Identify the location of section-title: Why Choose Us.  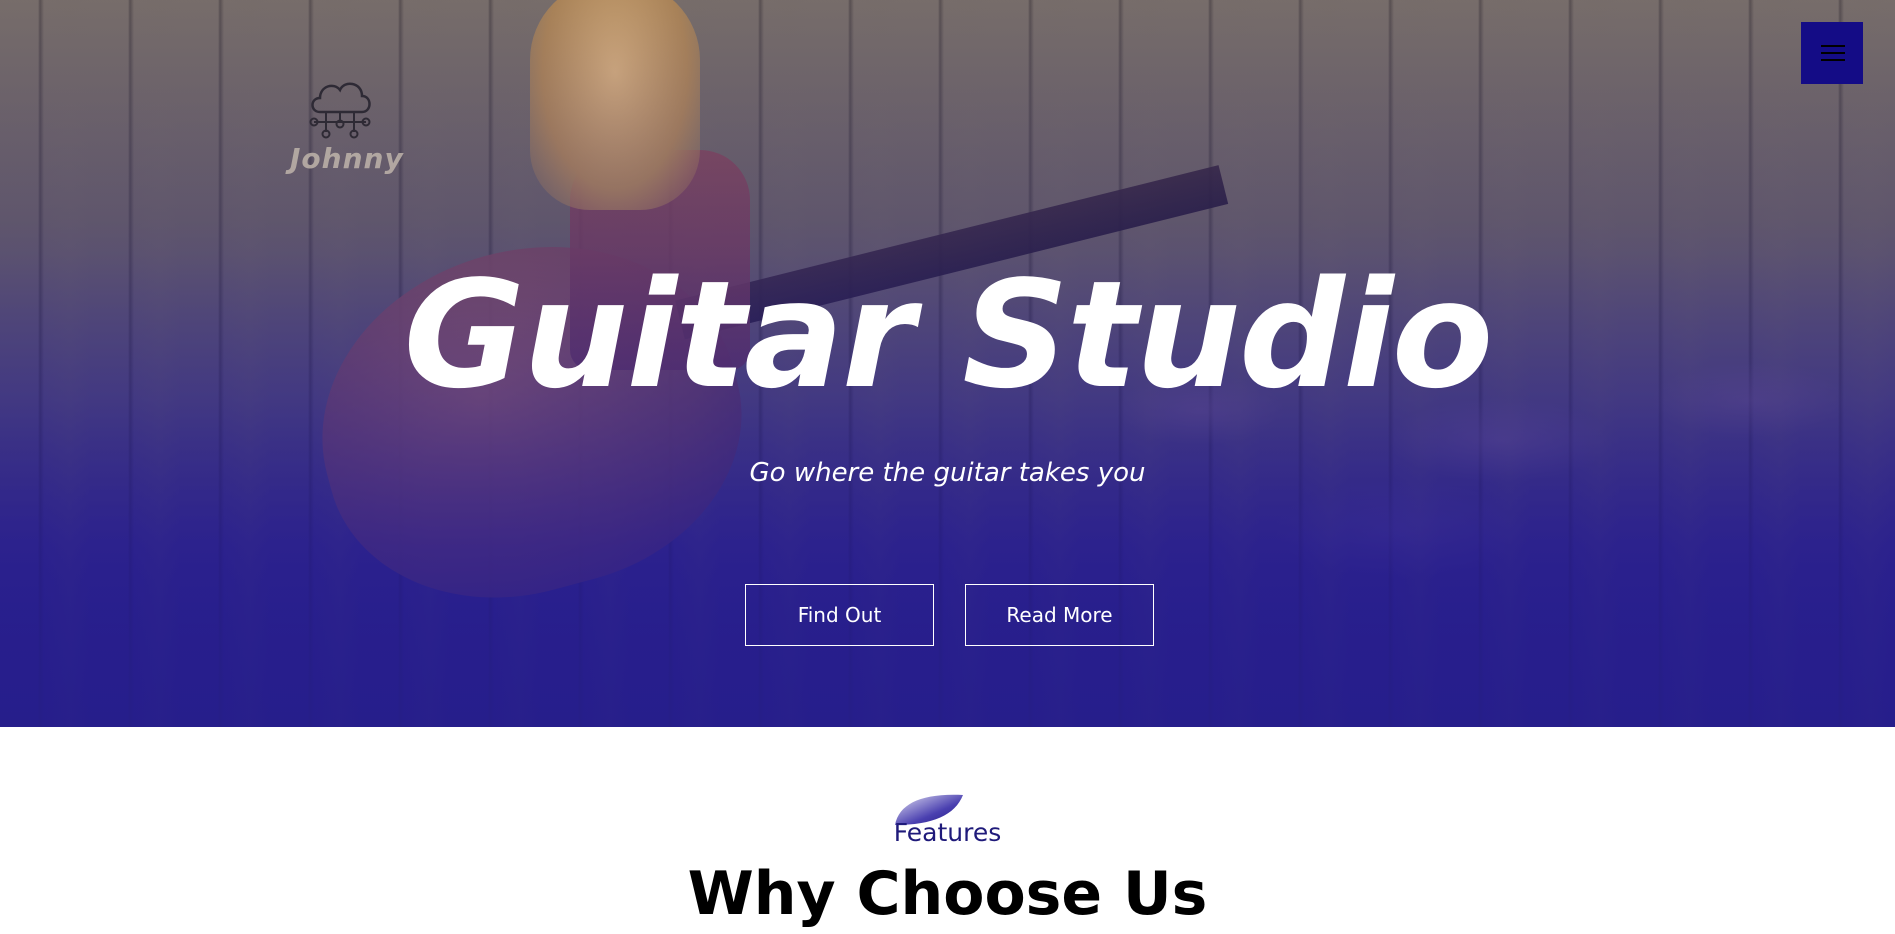
(947, 894).